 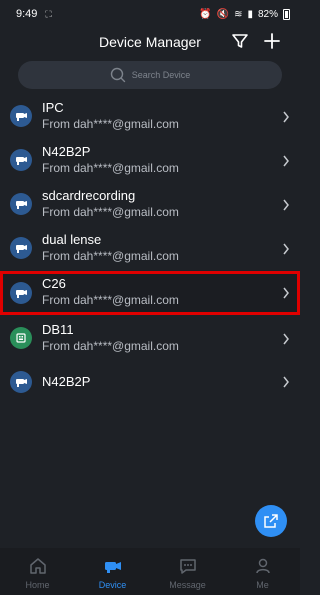 What do you see at coordinates (72, 239) in the screenshot?
I see `device-name: dual lense` at bounding box center [72, 239].